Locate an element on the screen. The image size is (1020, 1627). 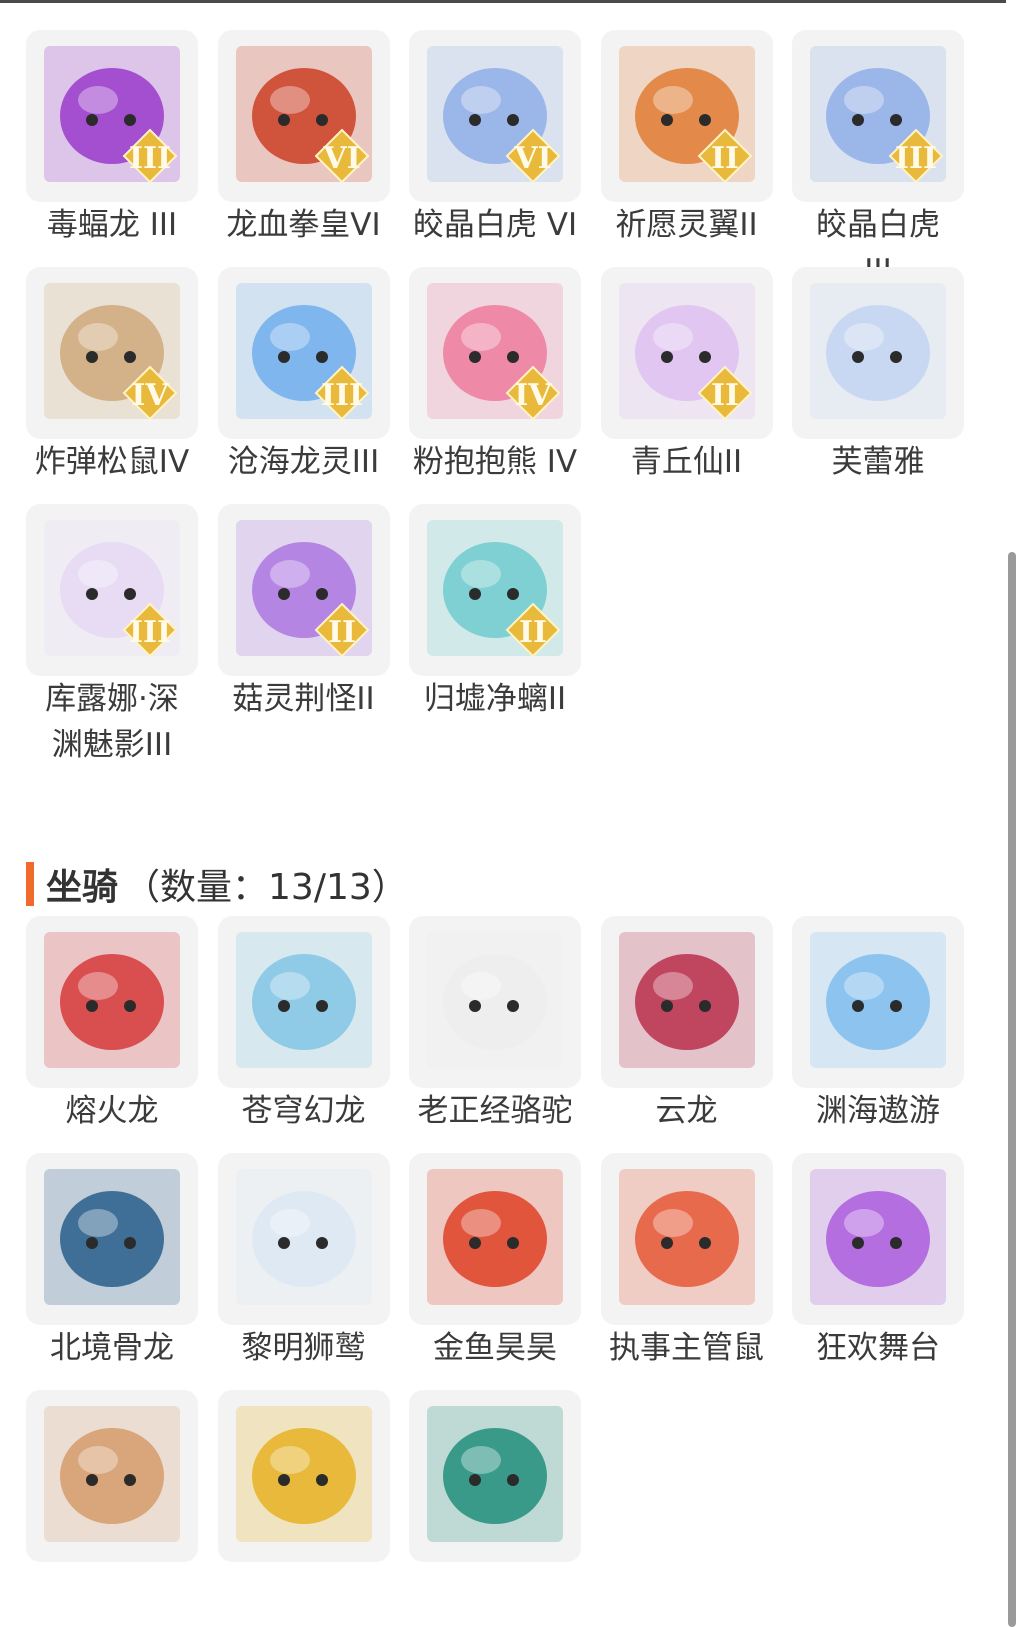
ram-warrior-icon: VI is located at coordinates (303, 115).